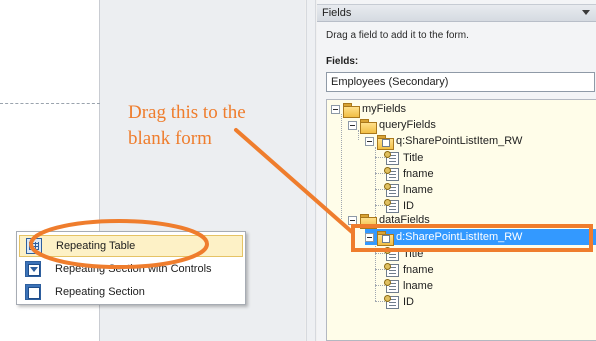 The height and width of the screenshot is (341, 596). What do you see at coordinates (311, 170) in the screenshot?
I see `pane-splitter` at bounding box center [311, 170].